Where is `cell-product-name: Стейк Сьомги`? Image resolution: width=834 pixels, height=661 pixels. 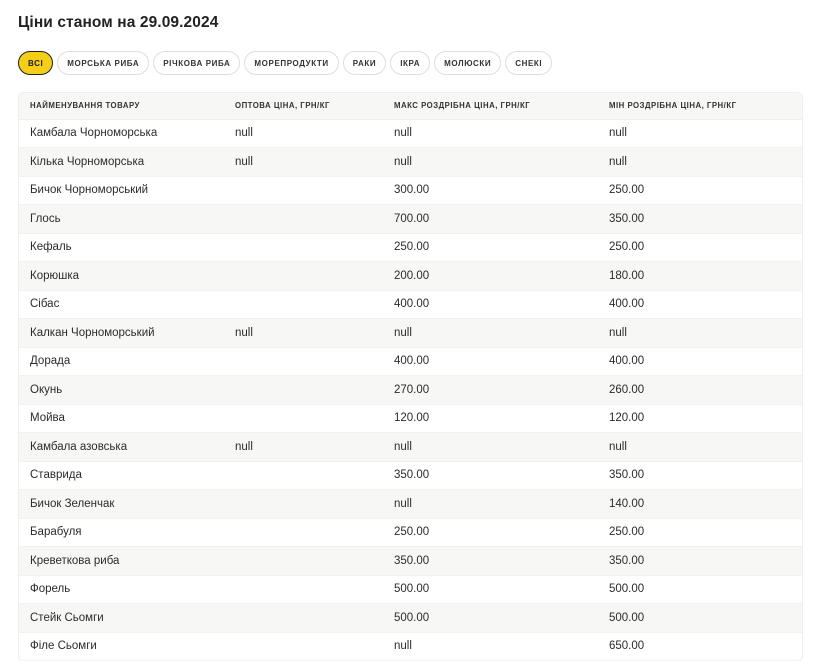
cell-product-name: Стейк Сьомги is located at coordinates (121, 618).